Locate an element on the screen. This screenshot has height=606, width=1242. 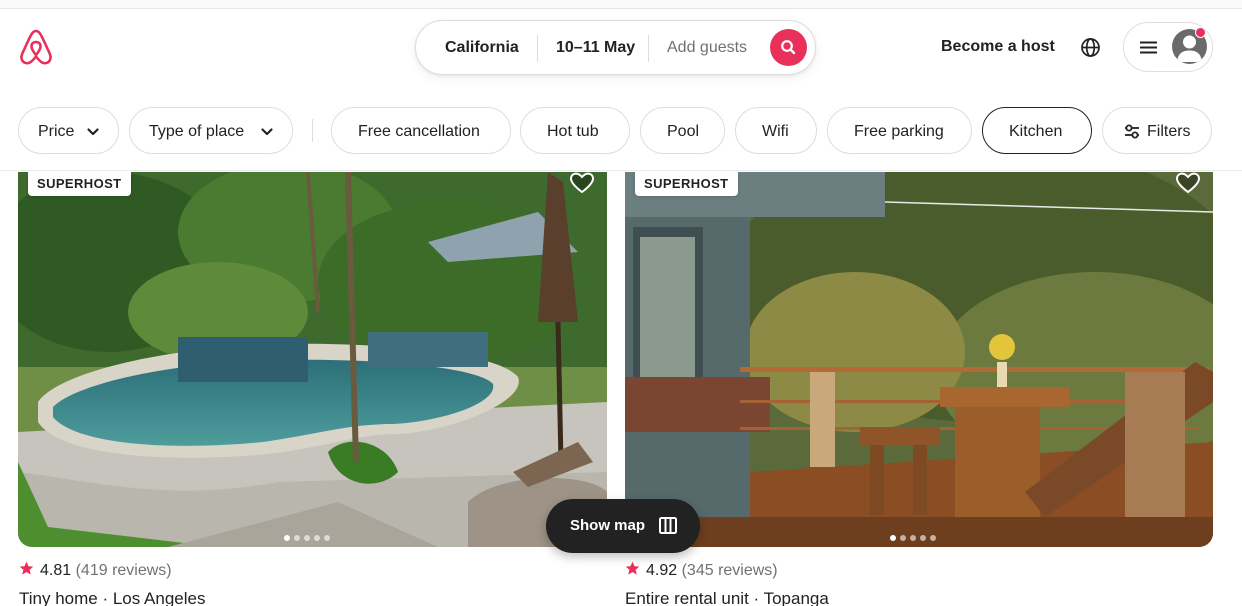
search-dates: 10–11 May is located at coordinates (595, 48).